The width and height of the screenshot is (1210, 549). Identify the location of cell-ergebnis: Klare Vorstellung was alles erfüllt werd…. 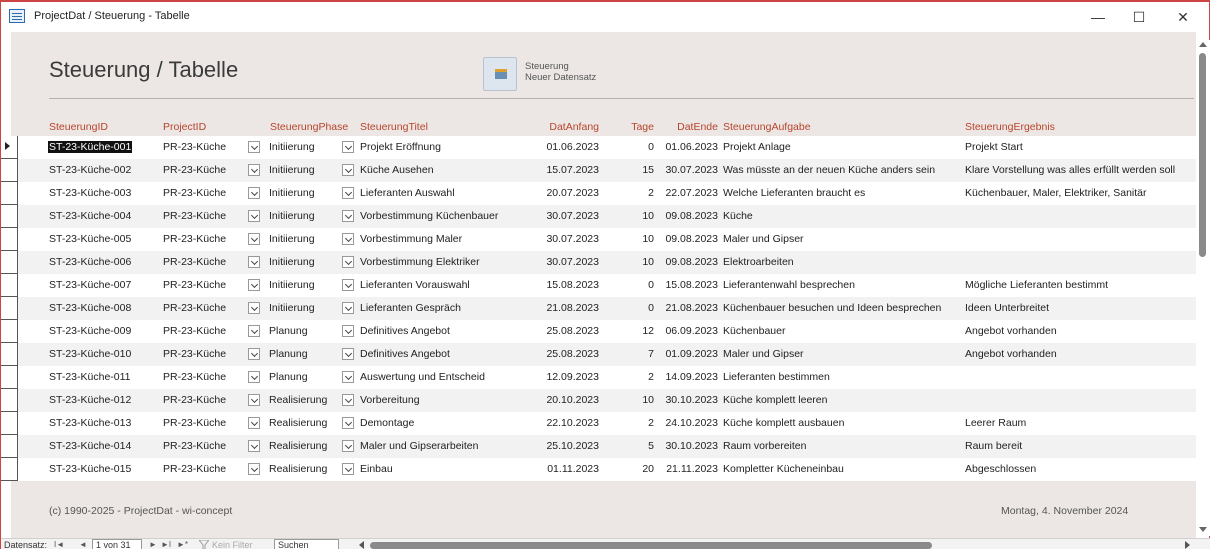
(1070, 170).